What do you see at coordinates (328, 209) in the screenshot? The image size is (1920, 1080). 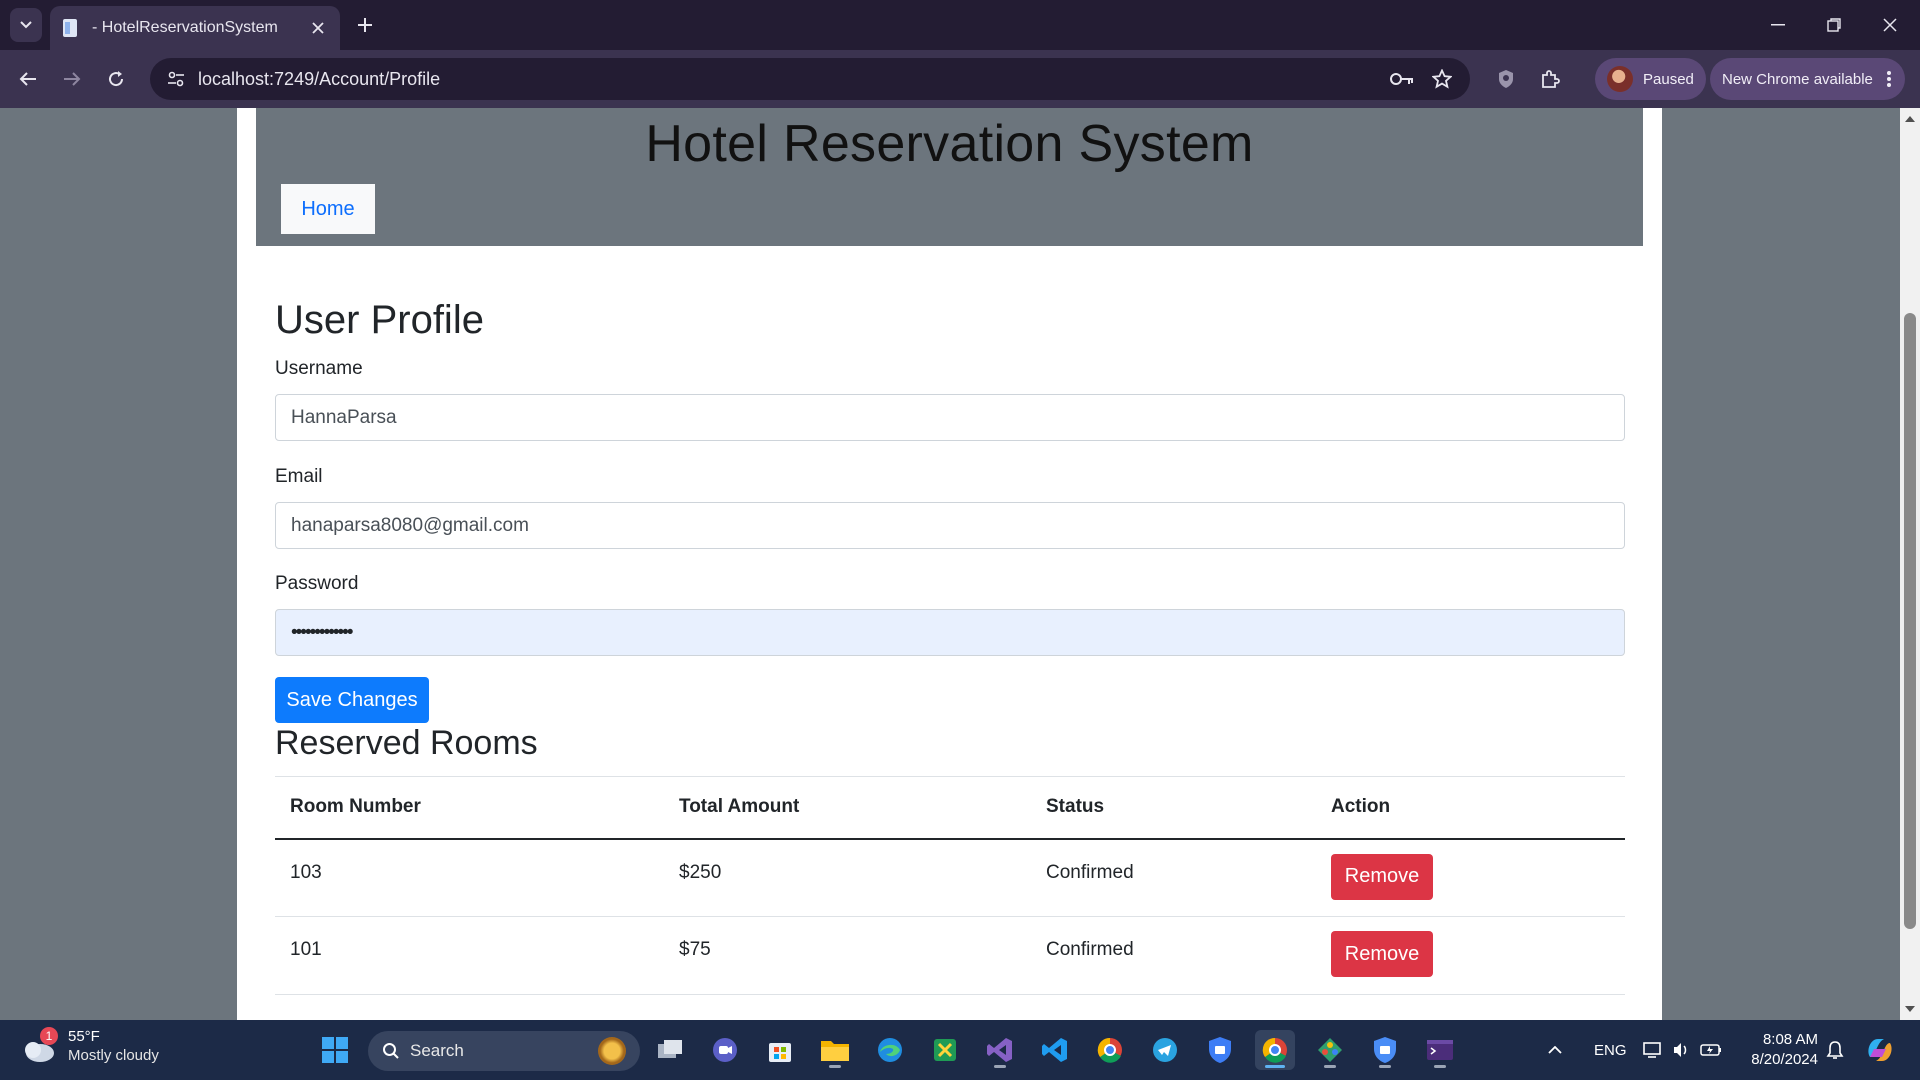 I see `nav-home-link: Home` at bounding box center [328, 209].